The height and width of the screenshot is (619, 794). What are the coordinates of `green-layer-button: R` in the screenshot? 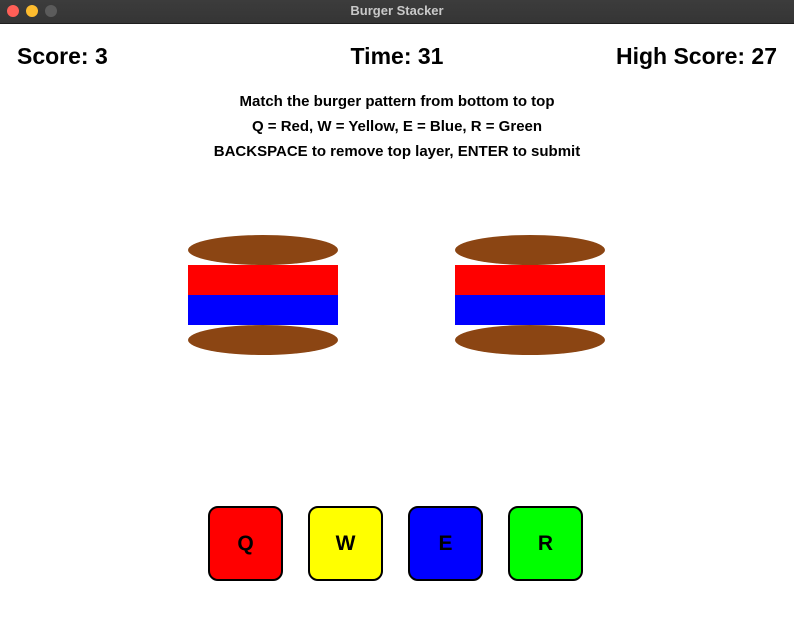 It's located at (545, 543).